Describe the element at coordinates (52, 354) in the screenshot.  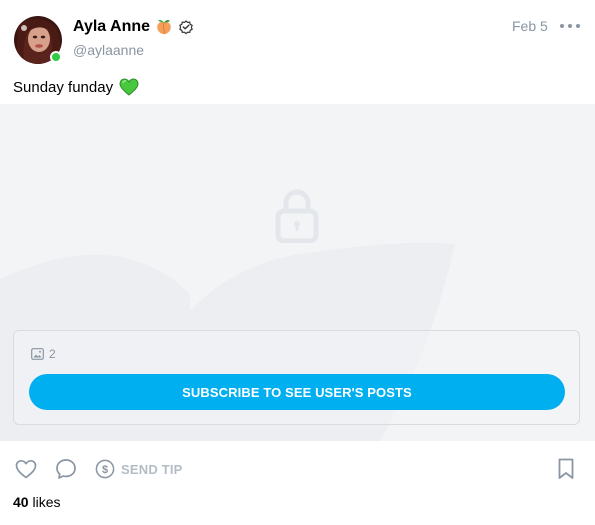
I see `media-count-value: 2` at that location.